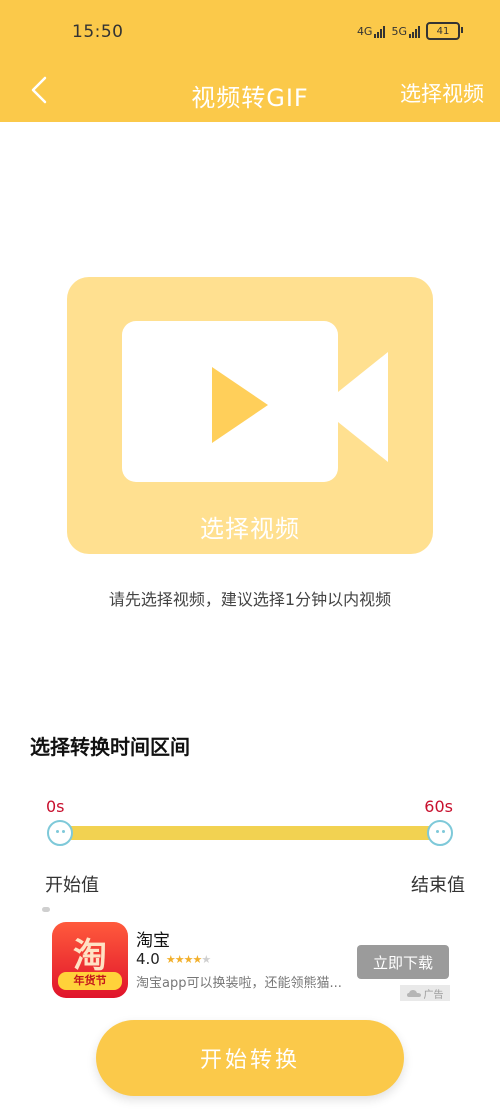  Describe the element at coordinates (433, 995) in the screenshot. I see `ad-tag-label: 广告` at that location.